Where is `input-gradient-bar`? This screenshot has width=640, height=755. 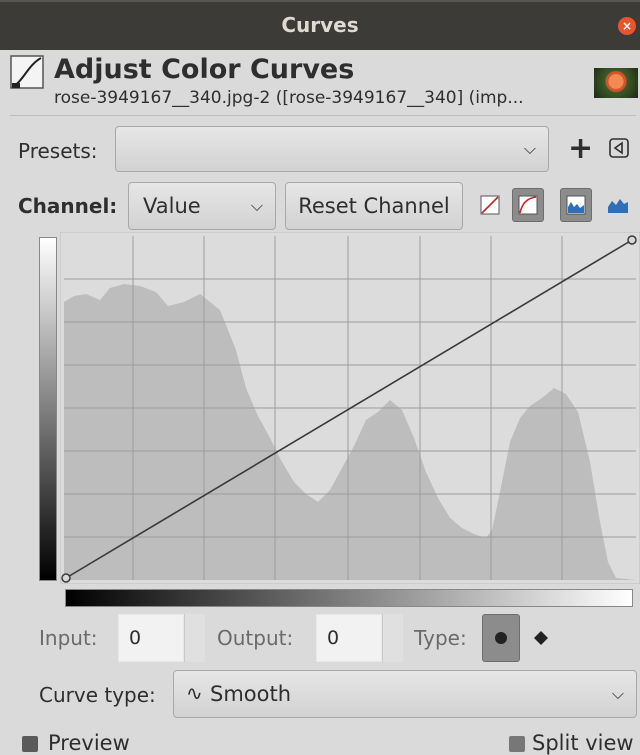
input-gradient-bar is located at coordinates (349, 598).